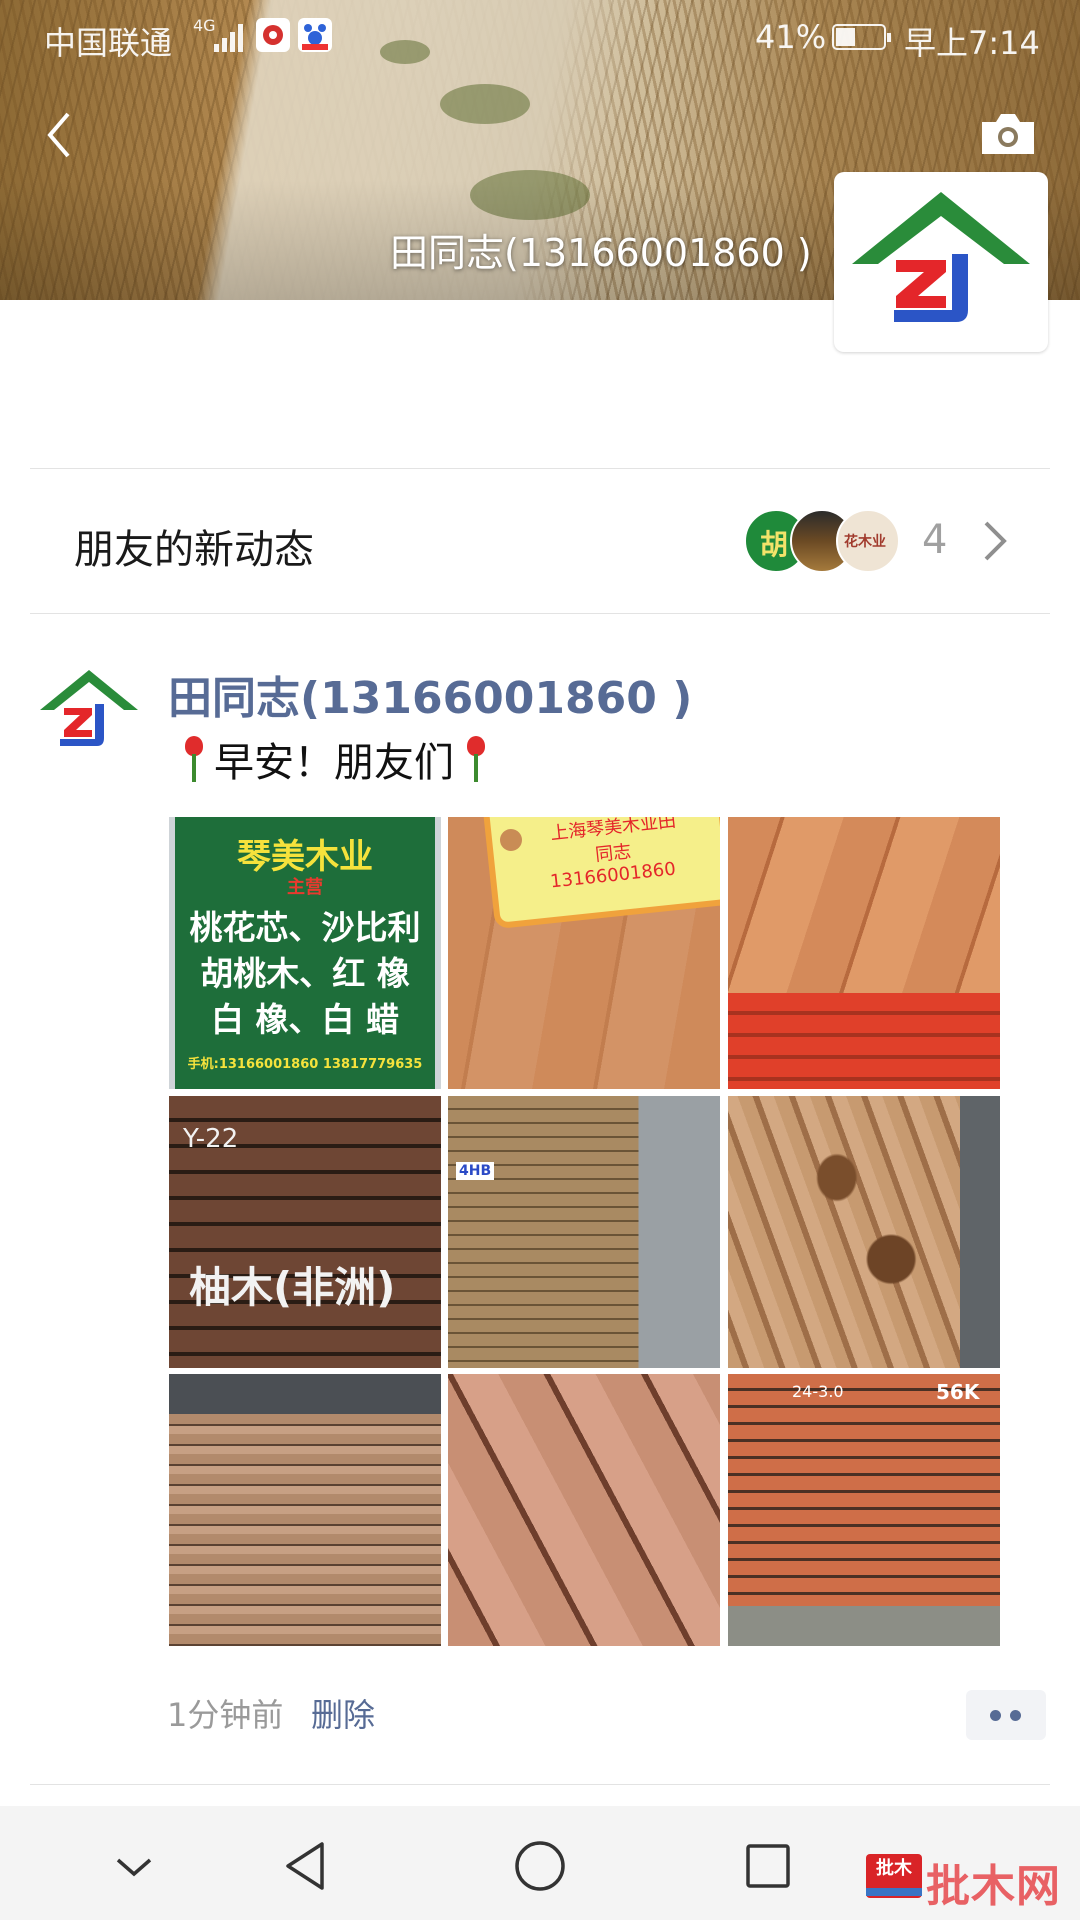 The image size is (1080, 1920). What do you see at coordinates (935, 540) in the screenshot?
I see `friends-updates-count: 4` at bounding box center [935, 540].